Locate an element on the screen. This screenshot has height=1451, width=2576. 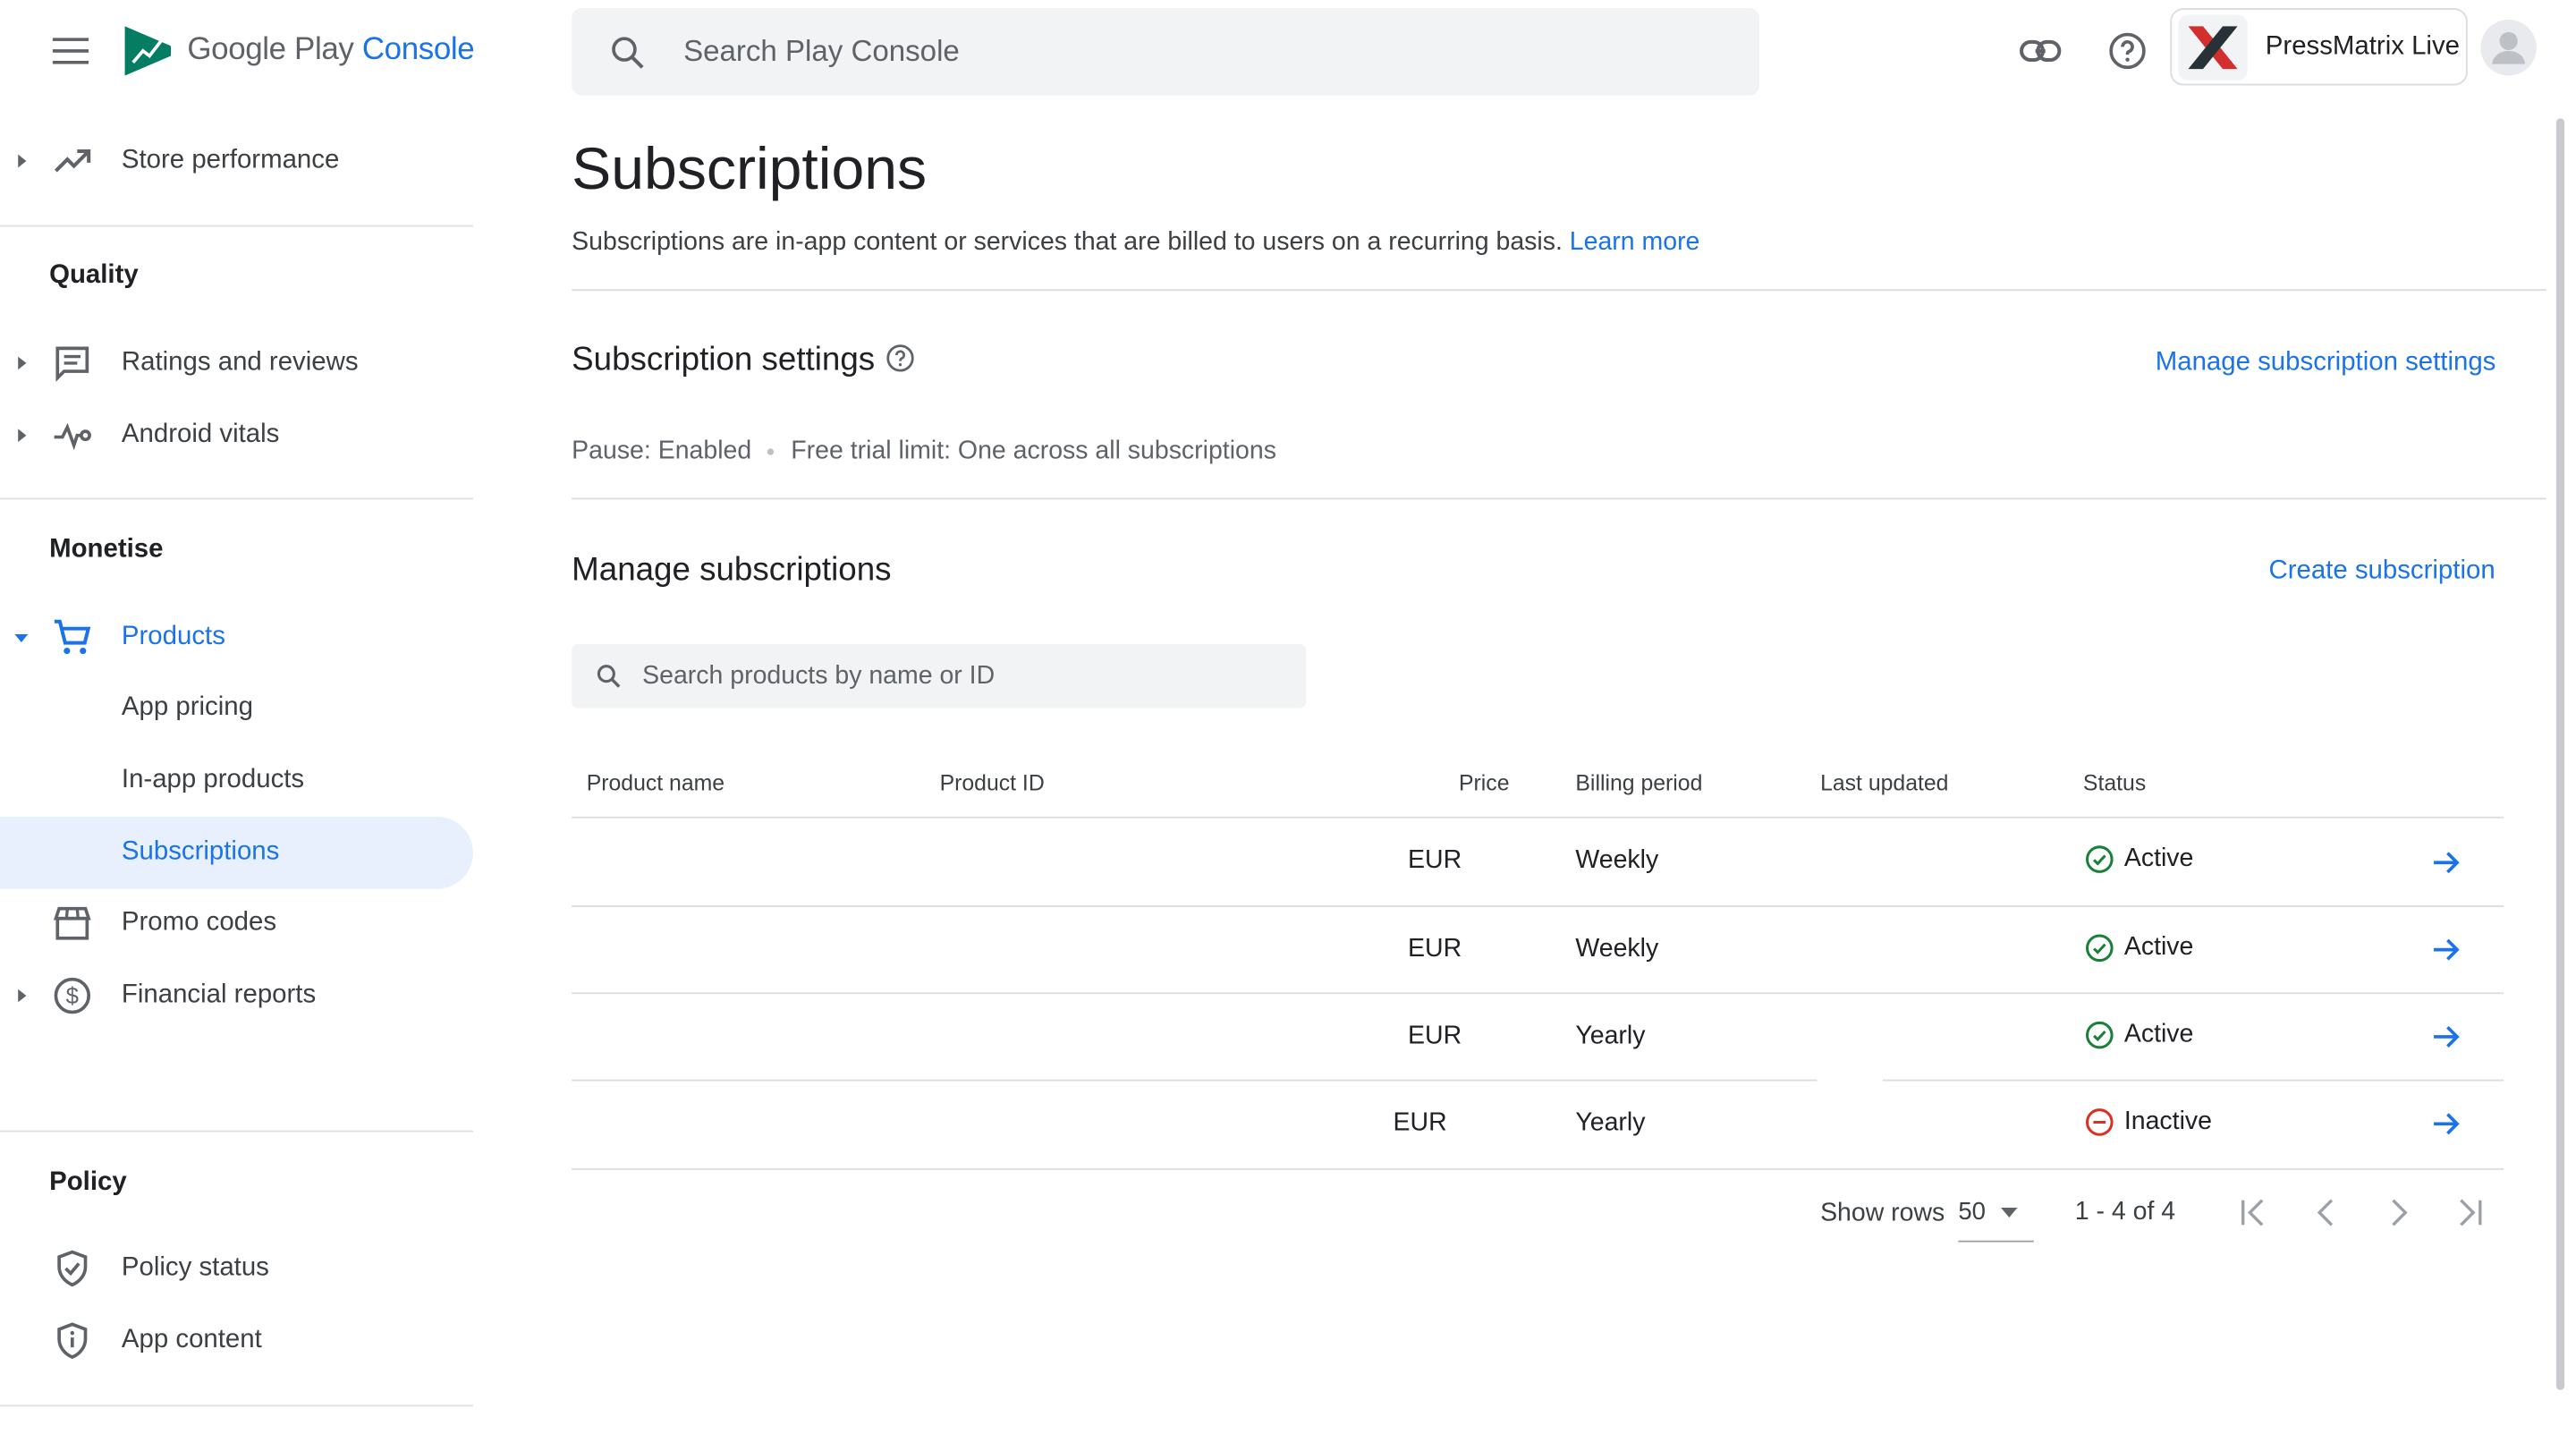
account-name: PressMatrix Live is located at coordinates (2362, 46).